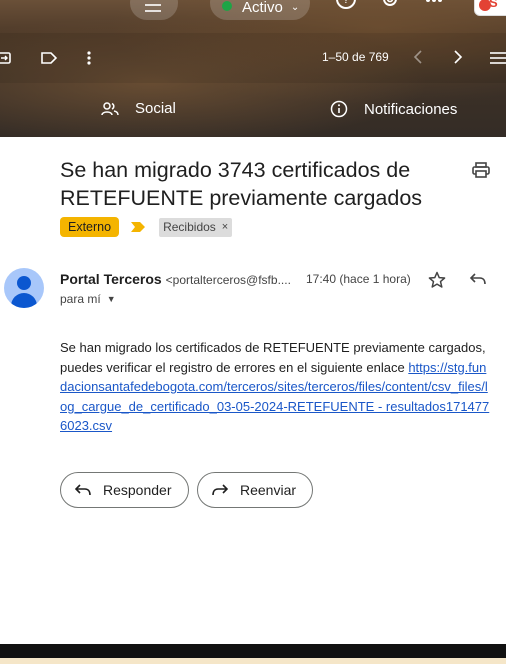 The height and width of the screenshot is (664, 506). What do you see at coordinates (80, 299) in the screenshot?
I see `recipient-text: para mí` at bounding box center [80, 299].